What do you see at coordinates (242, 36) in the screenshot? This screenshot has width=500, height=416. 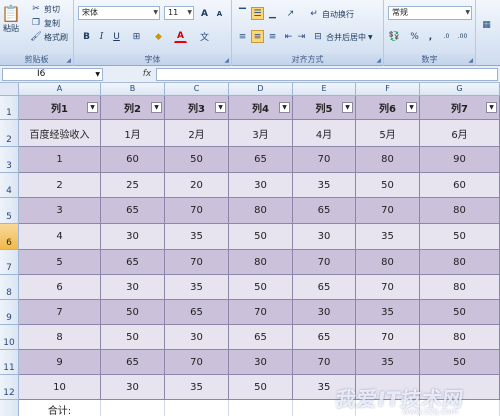 I see `align-left-button: ≡` at bounding box center [242, 36].